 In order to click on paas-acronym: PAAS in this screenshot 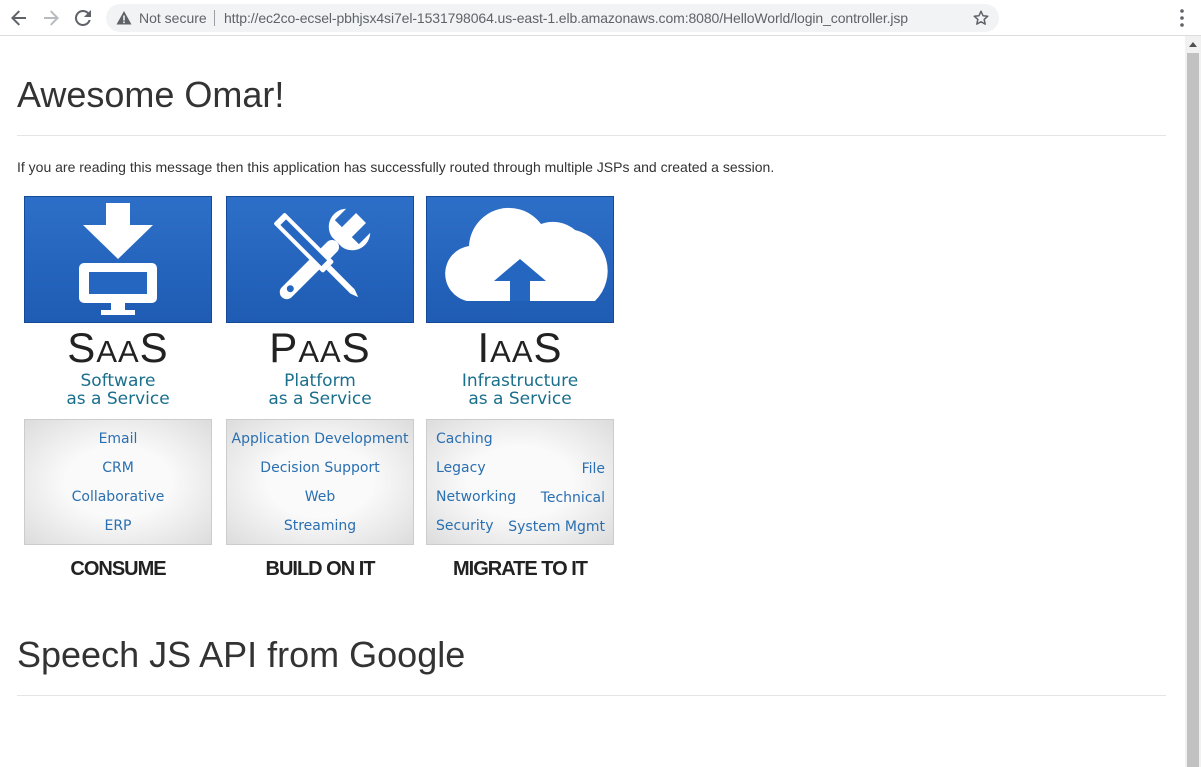, I will do `click(320, 350)`.